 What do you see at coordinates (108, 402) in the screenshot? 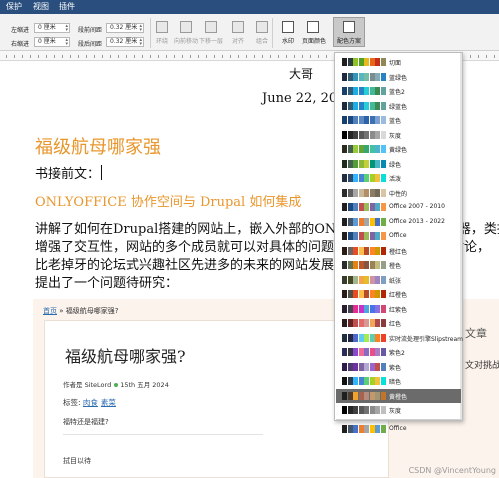
I see `tag-link: 素菜` at bounding box center [108, 402].